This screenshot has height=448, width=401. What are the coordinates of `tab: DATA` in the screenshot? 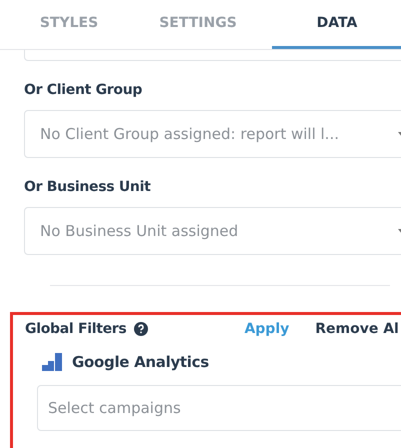 It's located at (336, 24).